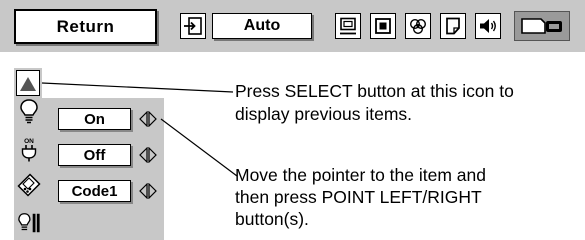 The image size is (585, 240). Describe the element at coordinates (29, 223) in the screenshot. I see `lamp-tools-icon` at that location.